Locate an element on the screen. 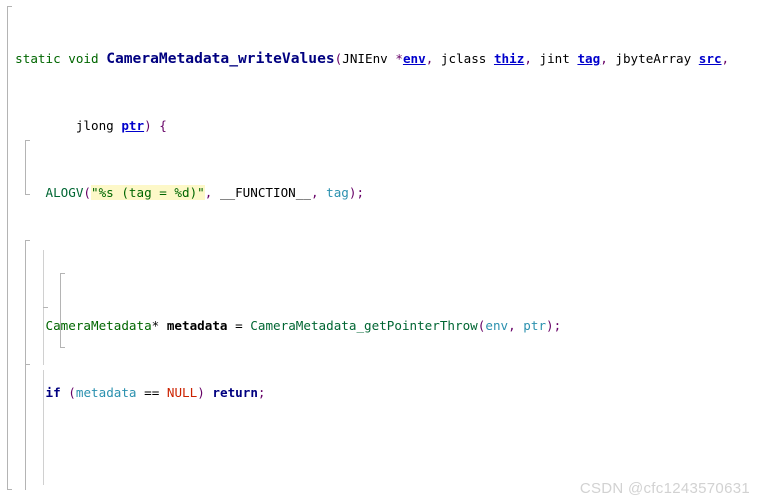 The image size is (760, 503). token-function-name: CameraMetadata_writeValues is located at coordinates (220, 59).